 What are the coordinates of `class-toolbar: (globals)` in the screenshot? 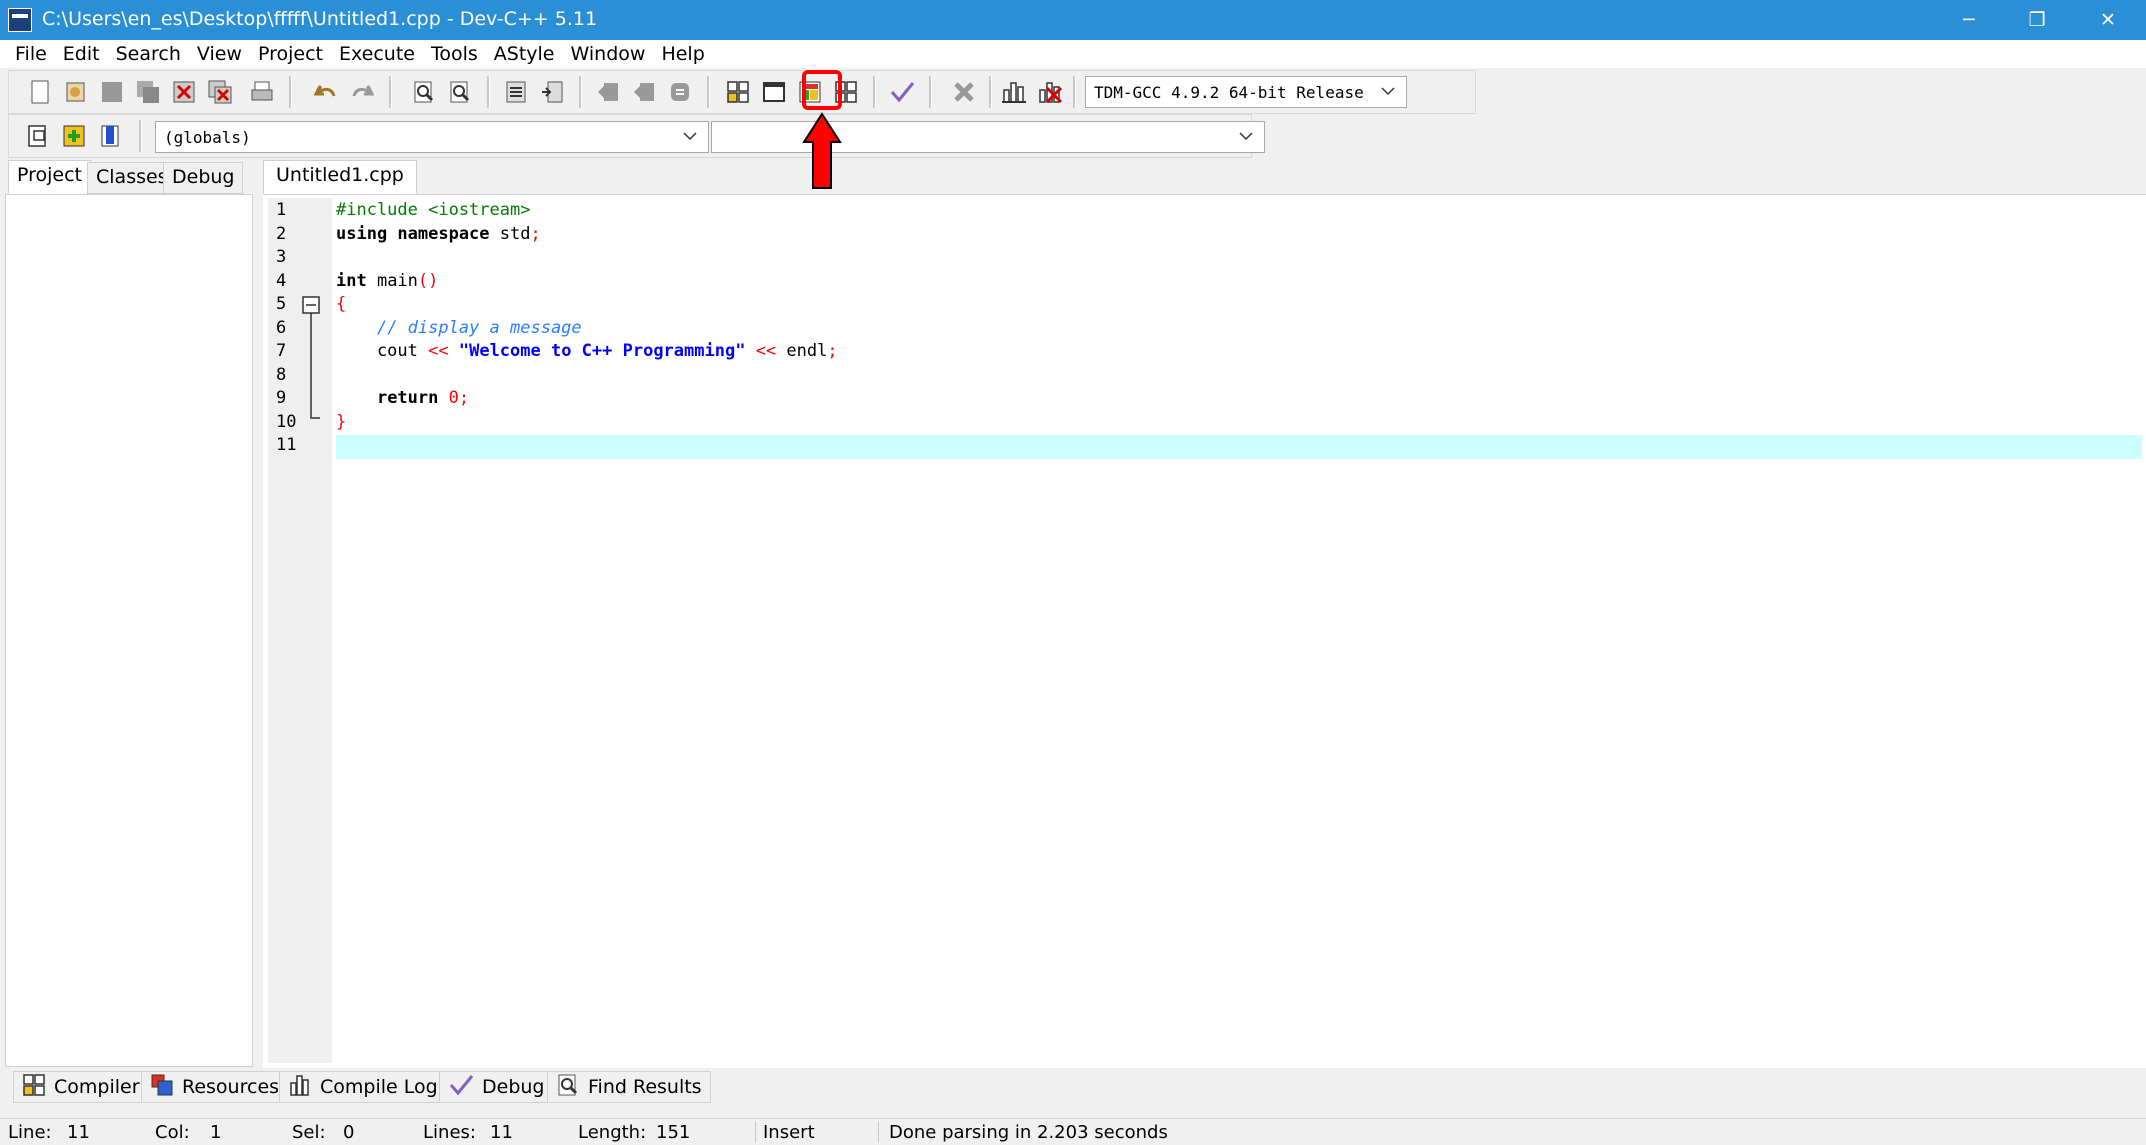 It's located at (636, 136).